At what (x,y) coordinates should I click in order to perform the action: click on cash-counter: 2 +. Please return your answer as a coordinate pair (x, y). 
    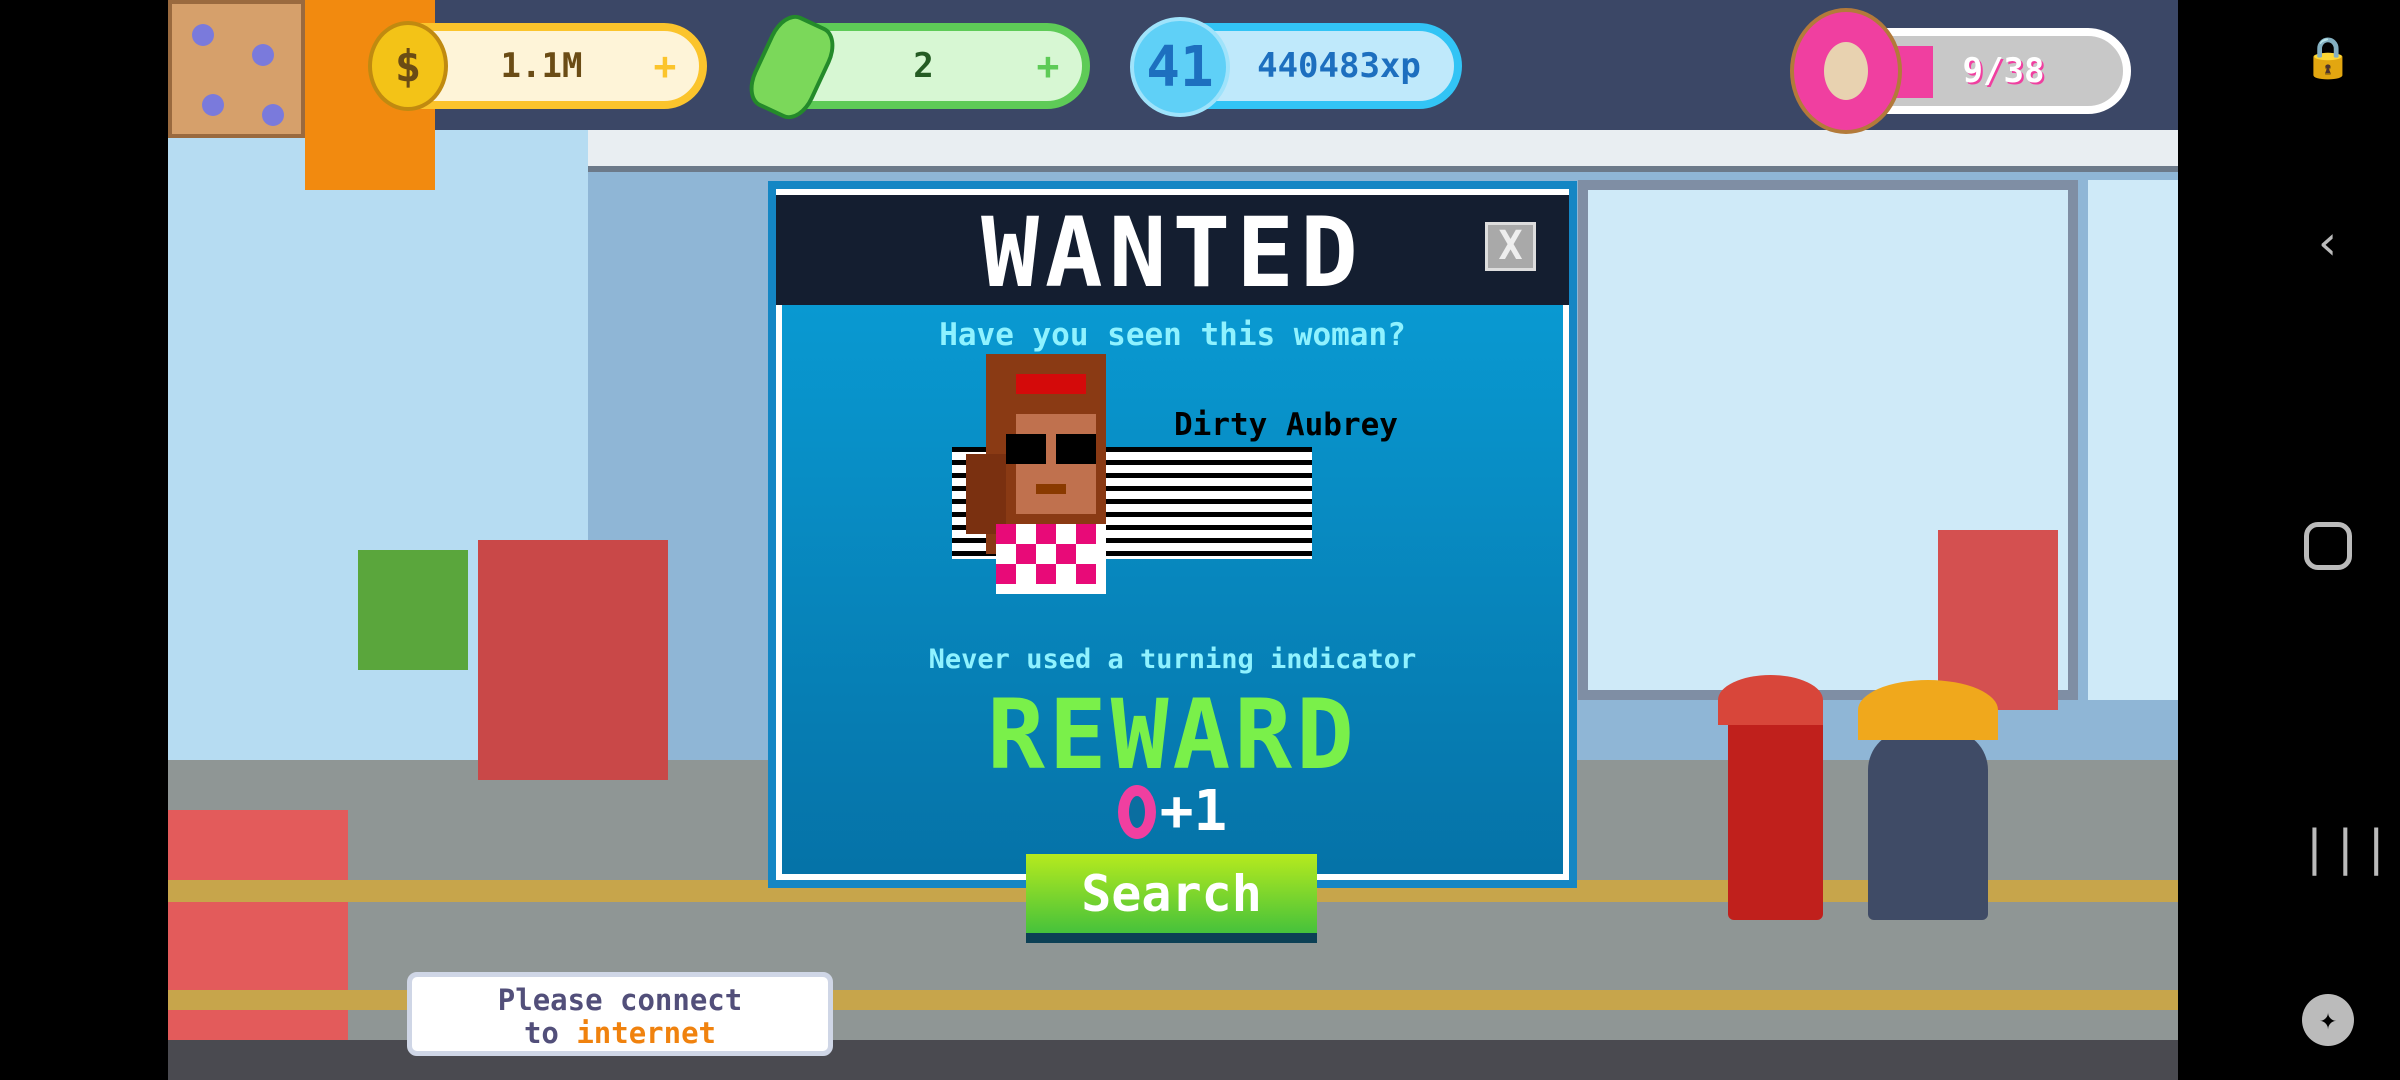
    Looking at the image, I should click on (915, 67).